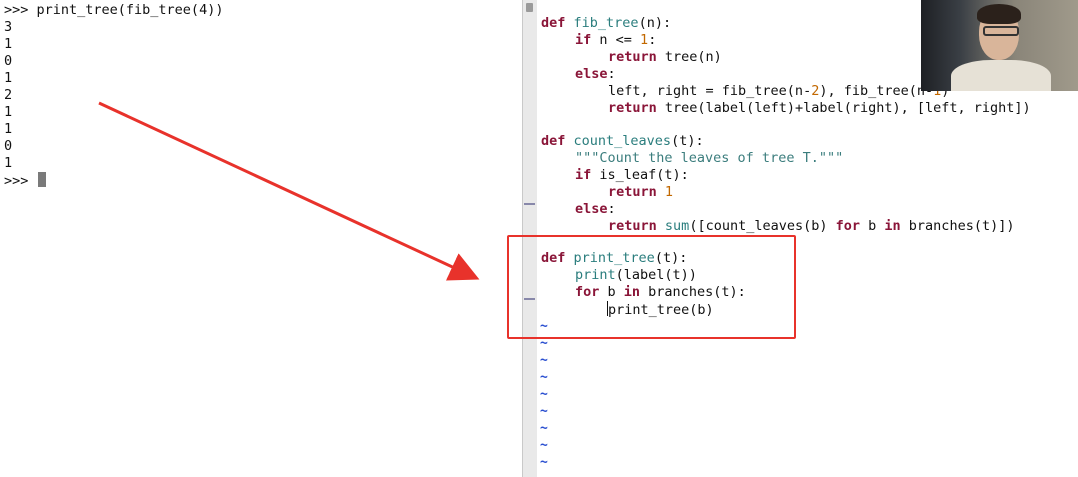  What do you see at coordinates (20, 181) in the screenshot?
I see `prompt: >>>` at bounding box center [20, 181].